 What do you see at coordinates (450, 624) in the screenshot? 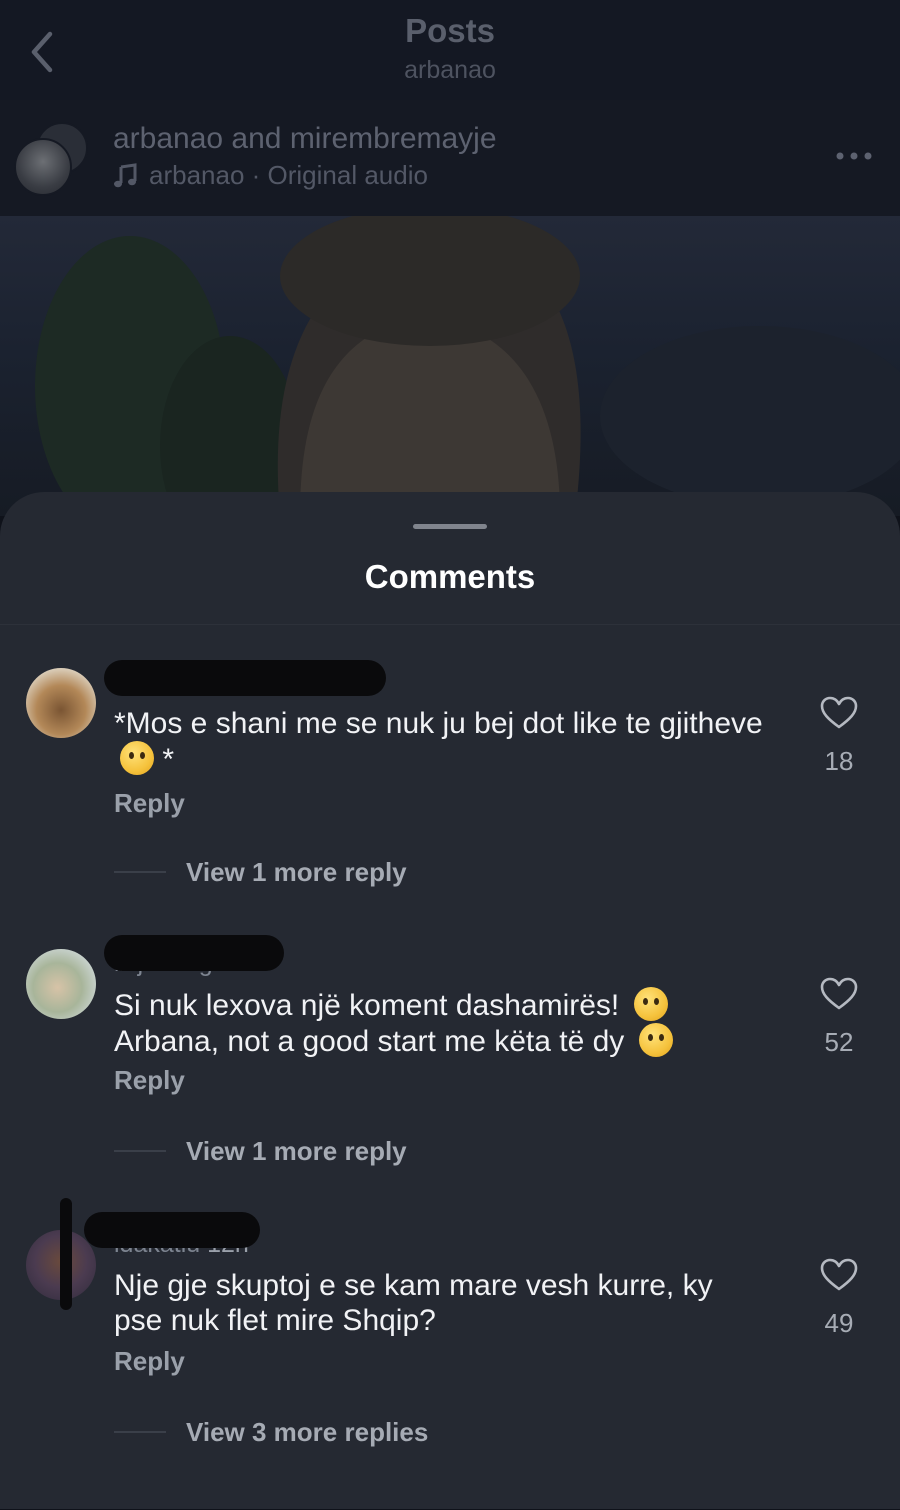
I see `divider` at bounding box center [450, 624].